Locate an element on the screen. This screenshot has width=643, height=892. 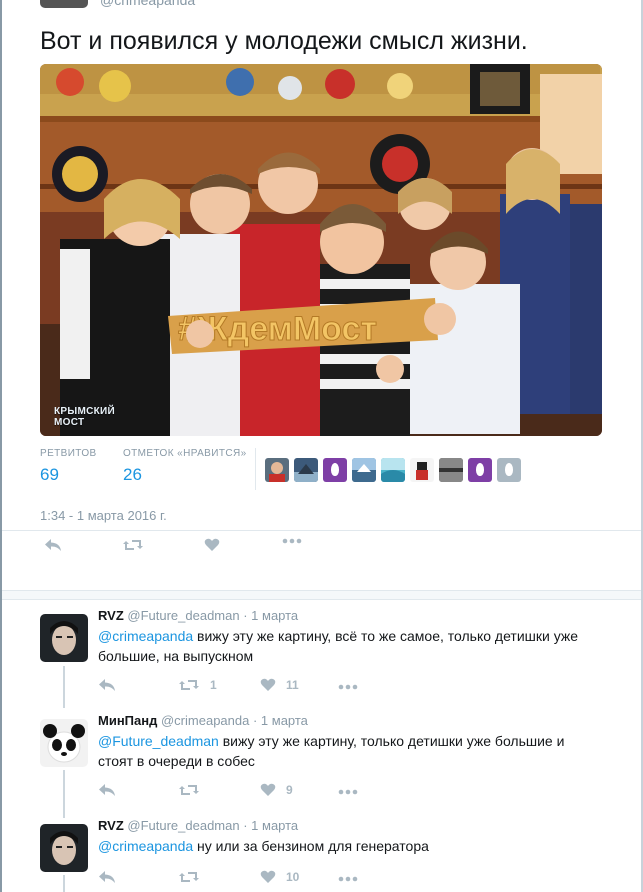
likers-avatars is located at coordinates (395, 470).